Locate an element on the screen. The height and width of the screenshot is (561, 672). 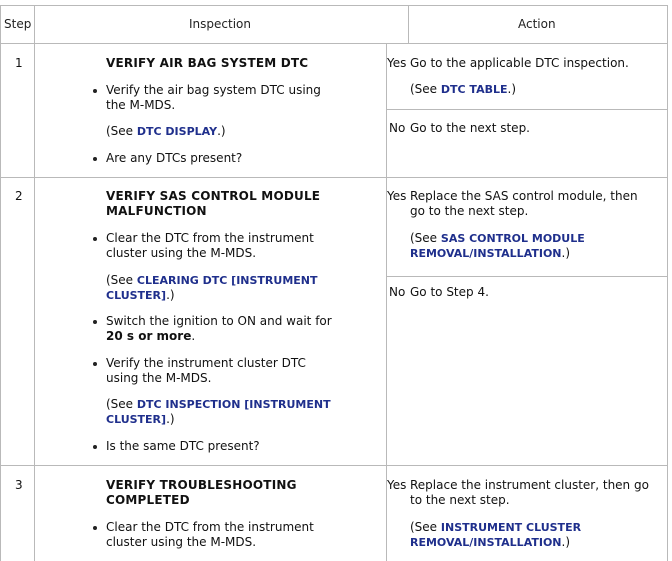
step-number-1: 1 is located at coordinates (19, 63).